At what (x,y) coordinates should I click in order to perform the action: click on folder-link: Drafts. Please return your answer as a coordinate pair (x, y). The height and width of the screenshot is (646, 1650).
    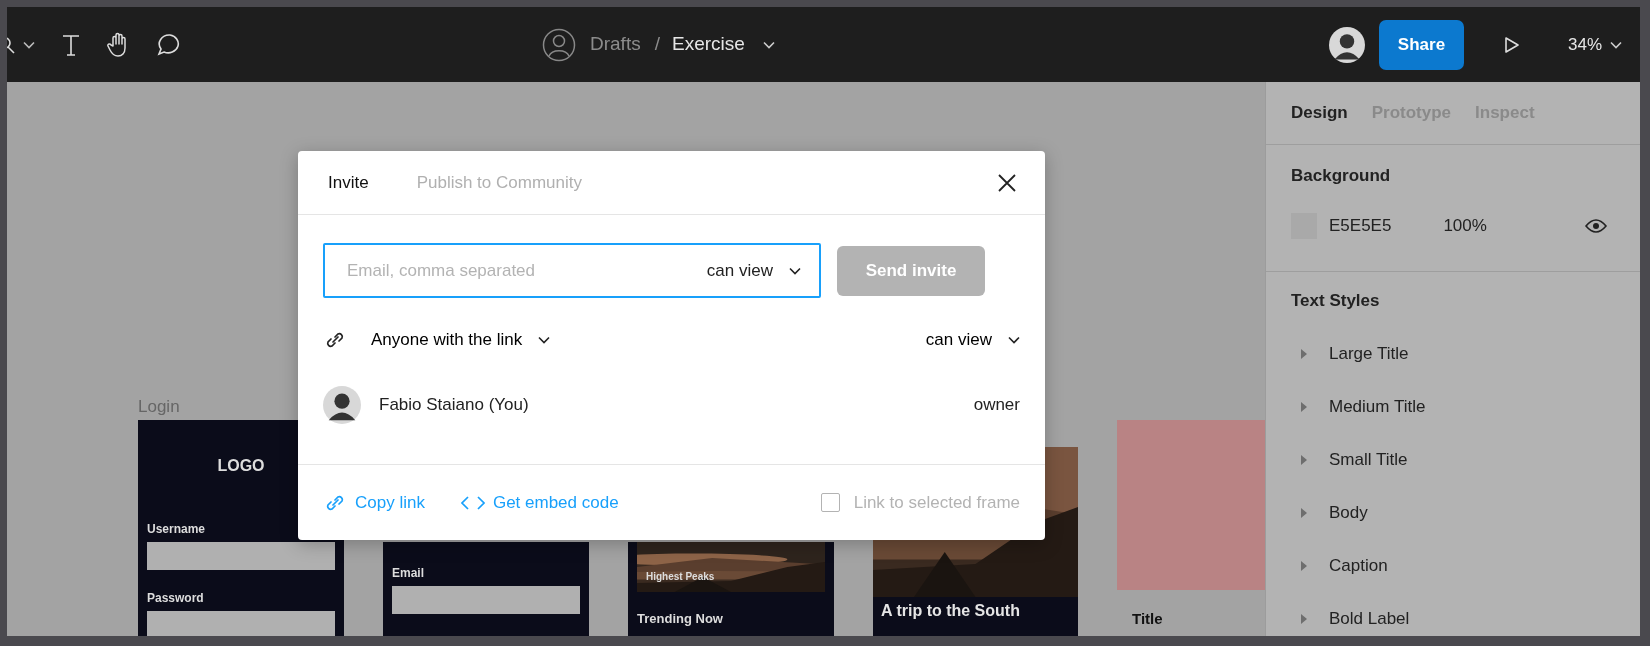
    Looking at the image, I should click on (615, 44).